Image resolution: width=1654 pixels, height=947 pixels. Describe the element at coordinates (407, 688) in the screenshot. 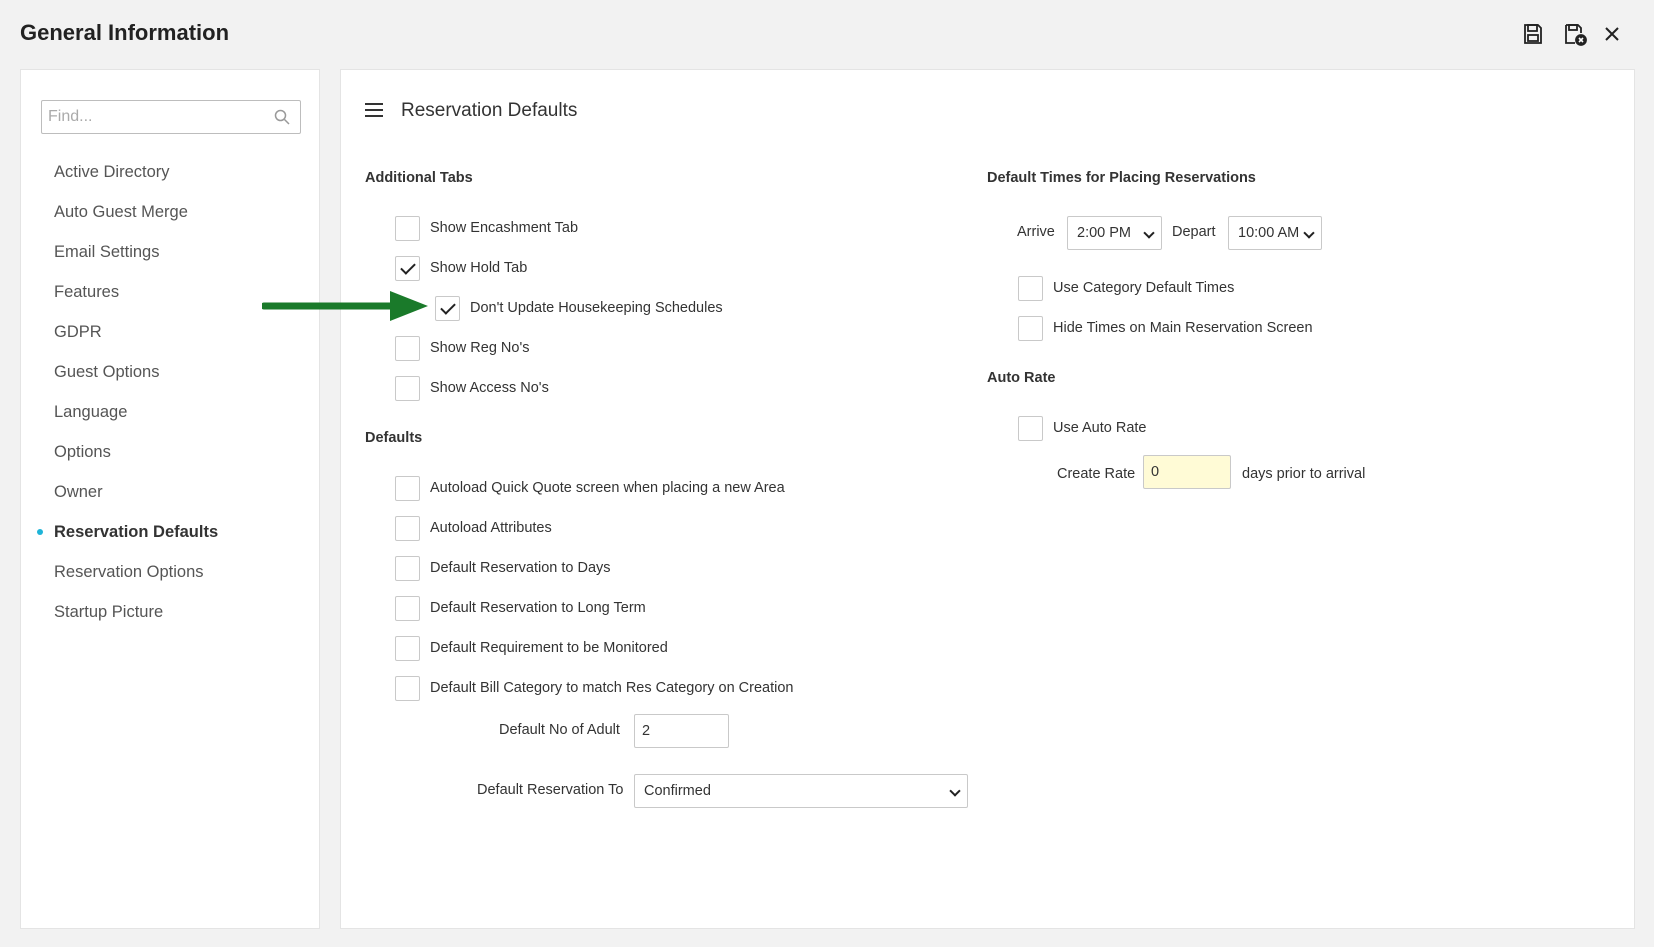

I see `default-bill-category-checkbox` at that location.